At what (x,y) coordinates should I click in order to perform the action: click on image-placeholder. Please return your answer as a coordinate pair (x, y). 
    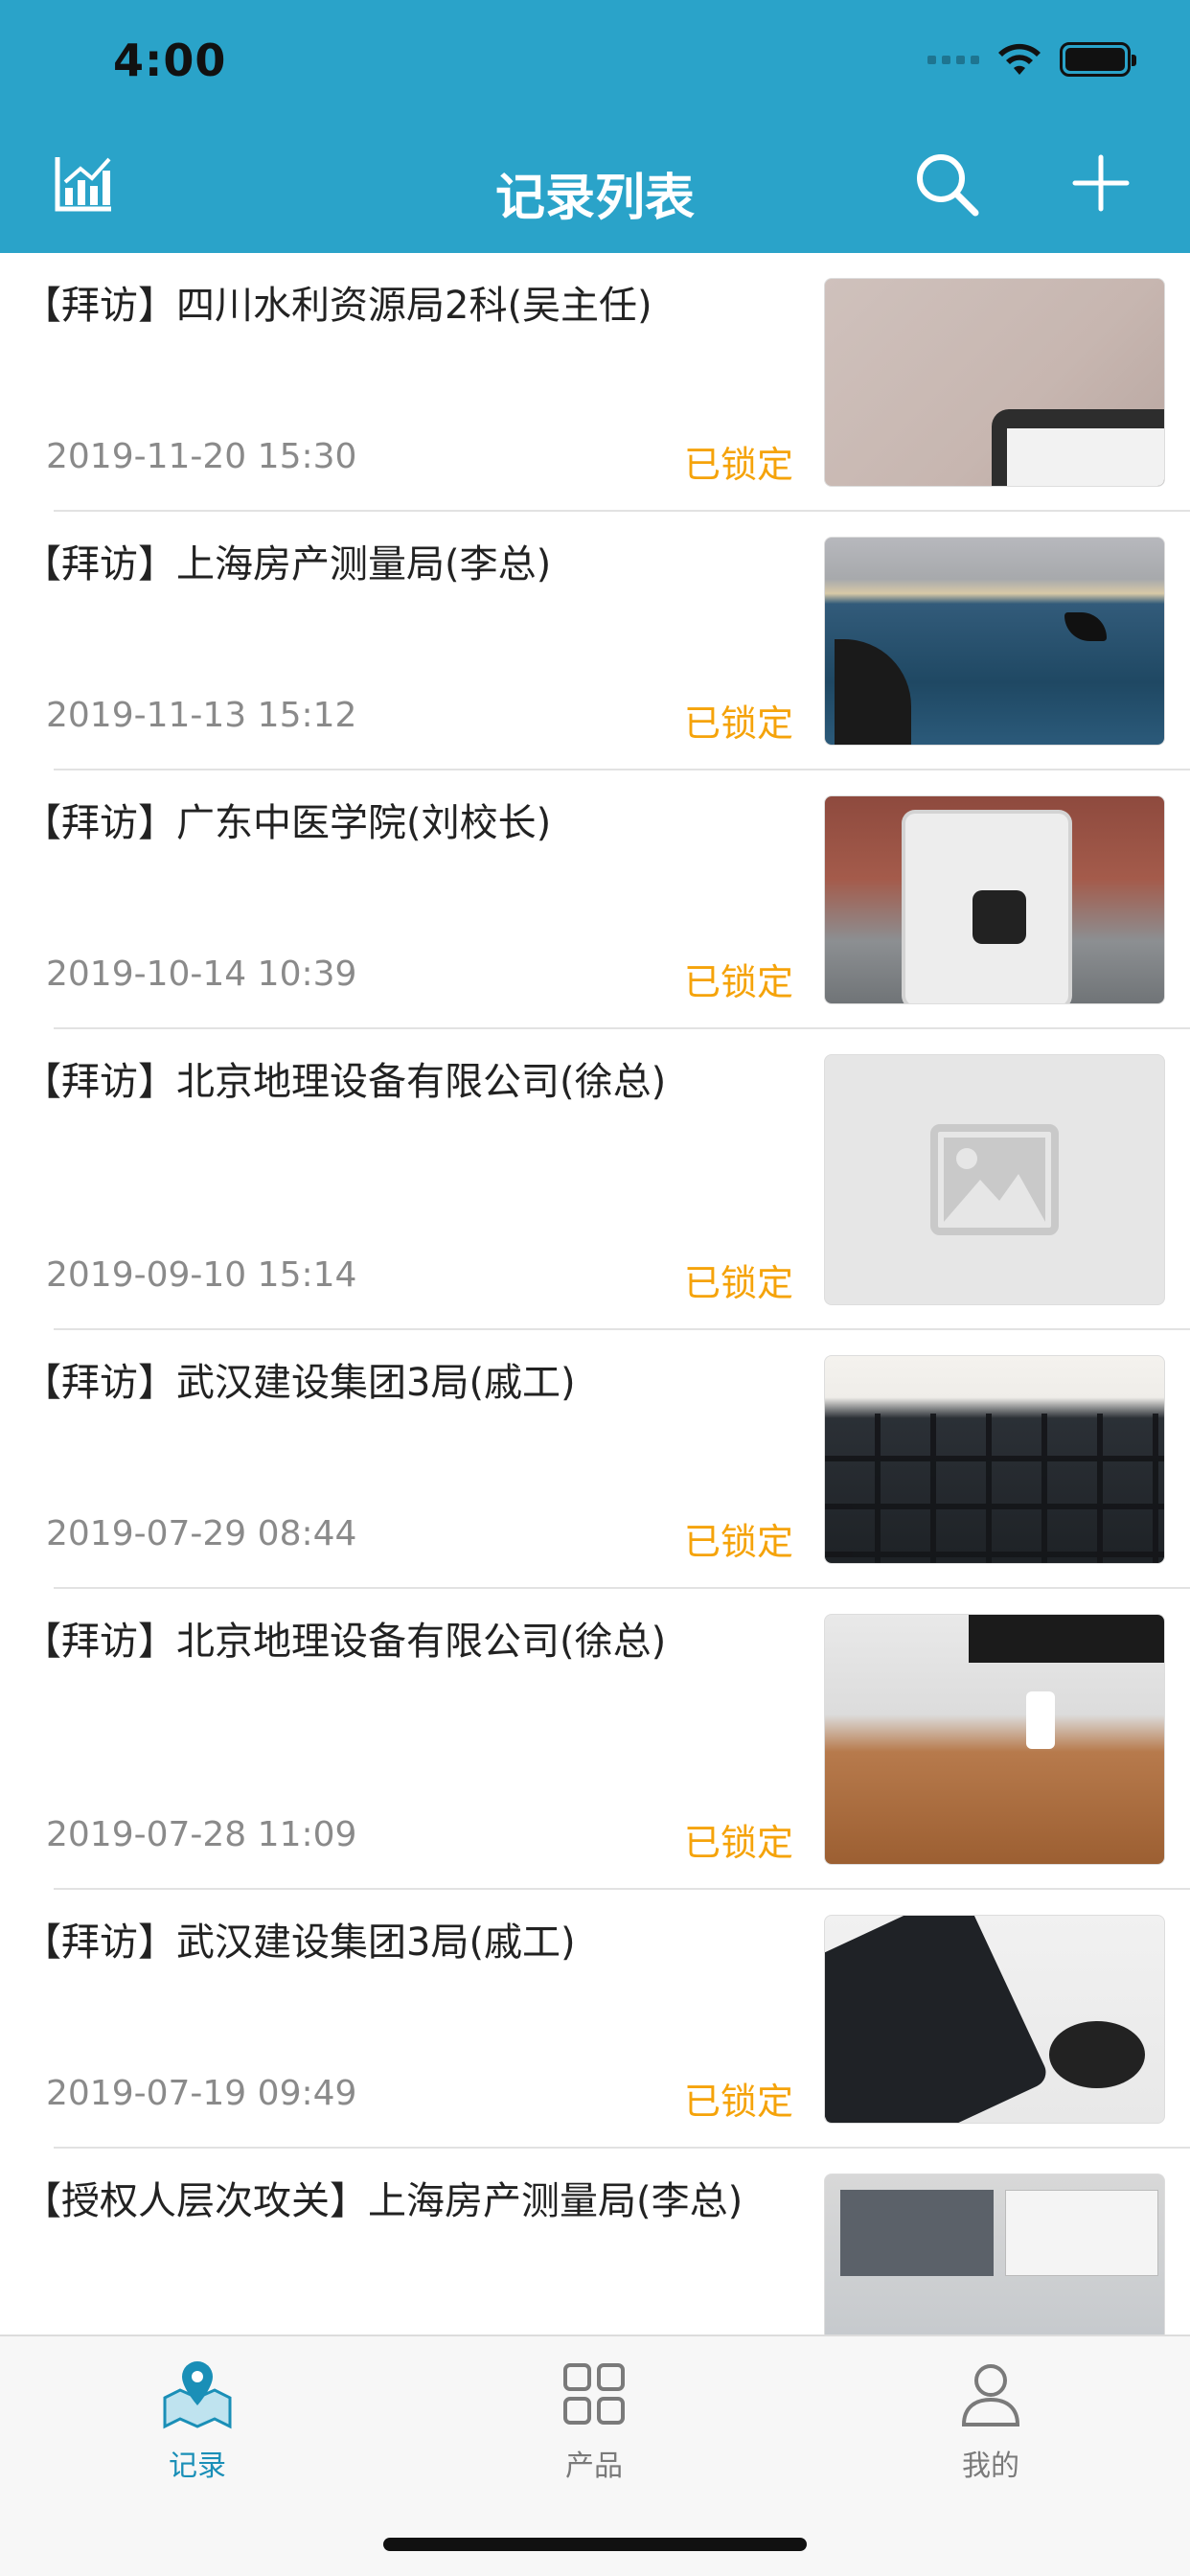
    Looking at the image, I should click on (995, 1179).